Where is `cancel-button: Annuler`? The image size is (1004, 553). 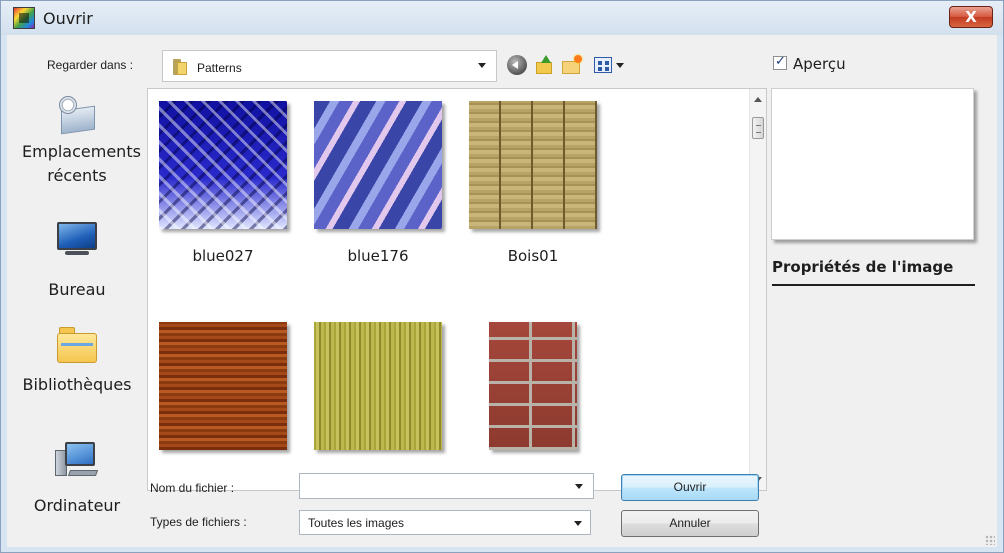
cancel-button: Annuler is located at coordinates (690, 523).